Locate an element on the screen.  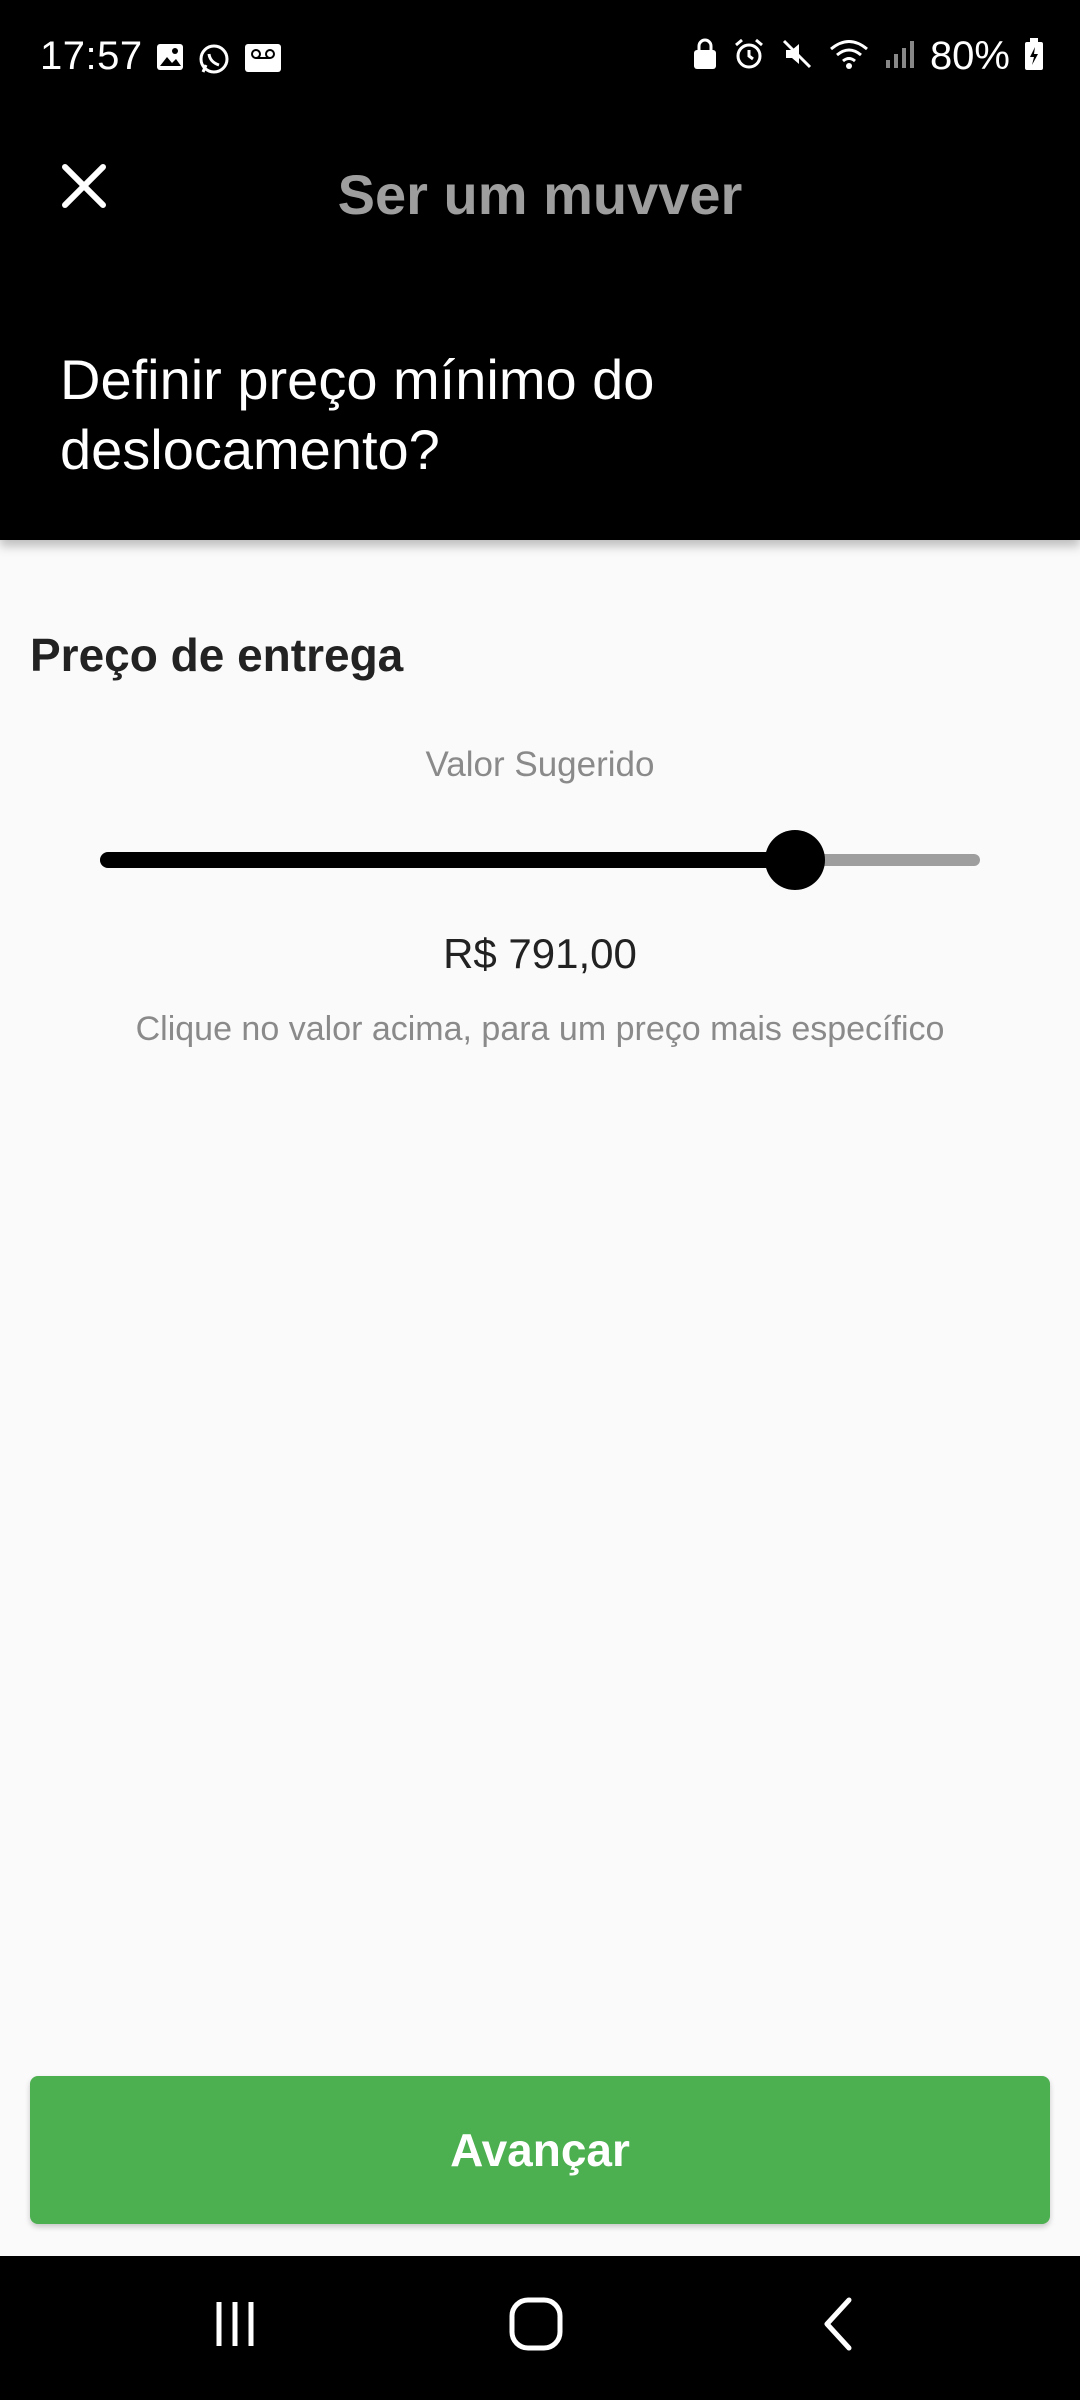
status-bar: 17:57 80% is located at coordinates (540, 60).